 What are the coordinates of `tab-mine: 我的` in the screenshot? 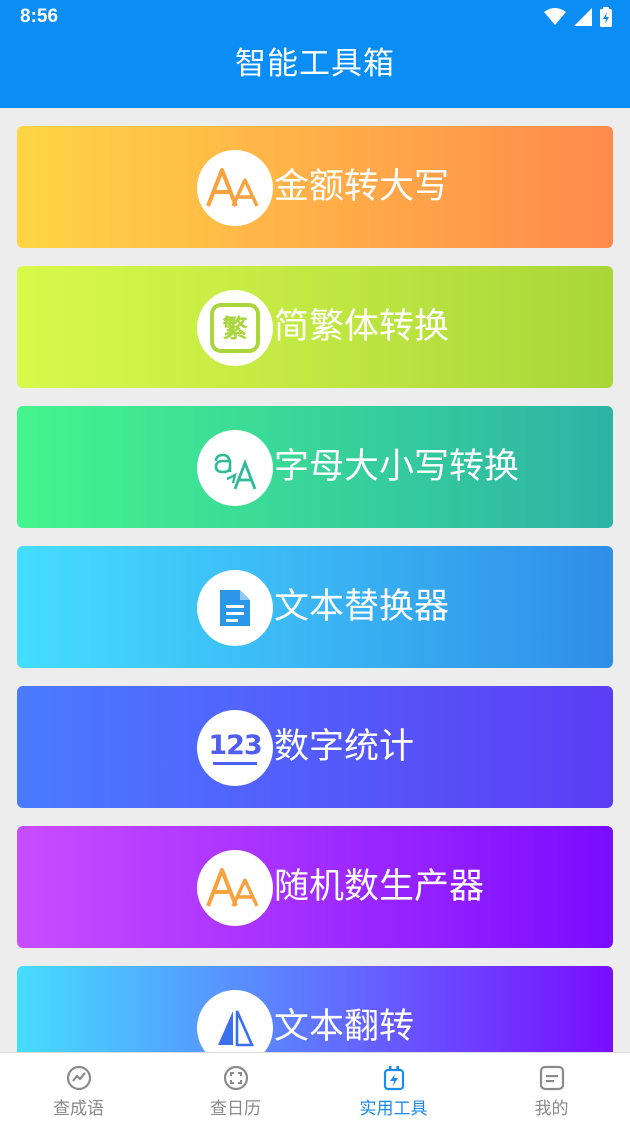 It's located at (551, 1087).